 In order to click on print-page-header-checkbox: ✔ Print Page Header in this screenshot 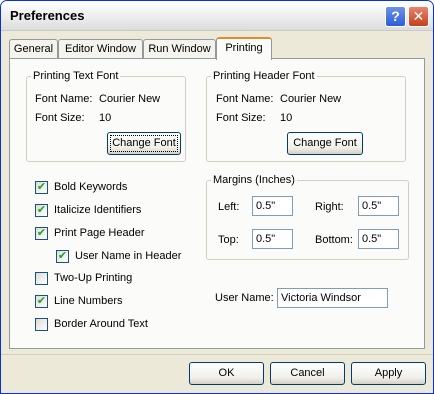, I will do `click(95, 234)`.